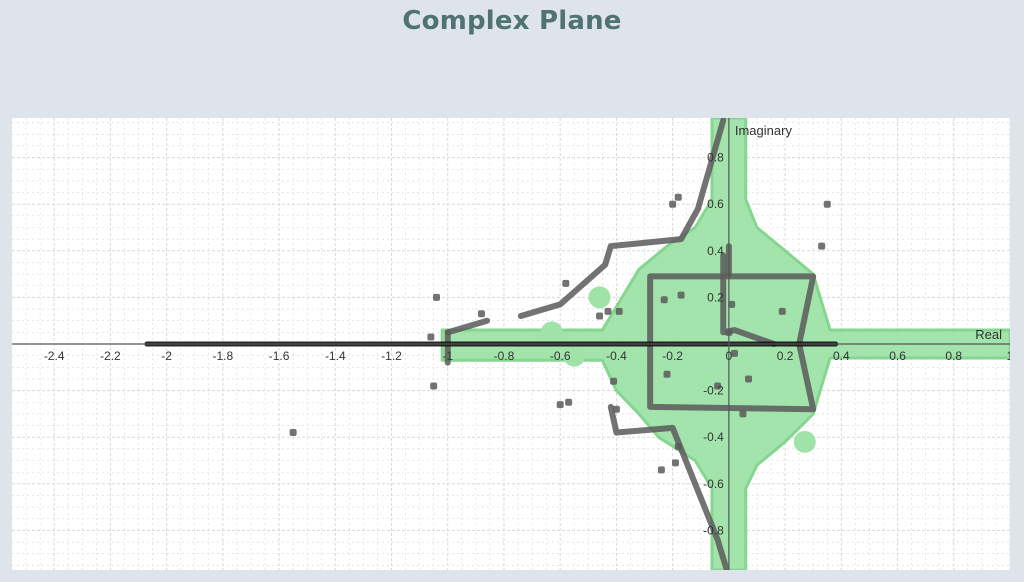  I want to click on x-tick-label: -1.8, so click(223, 356).